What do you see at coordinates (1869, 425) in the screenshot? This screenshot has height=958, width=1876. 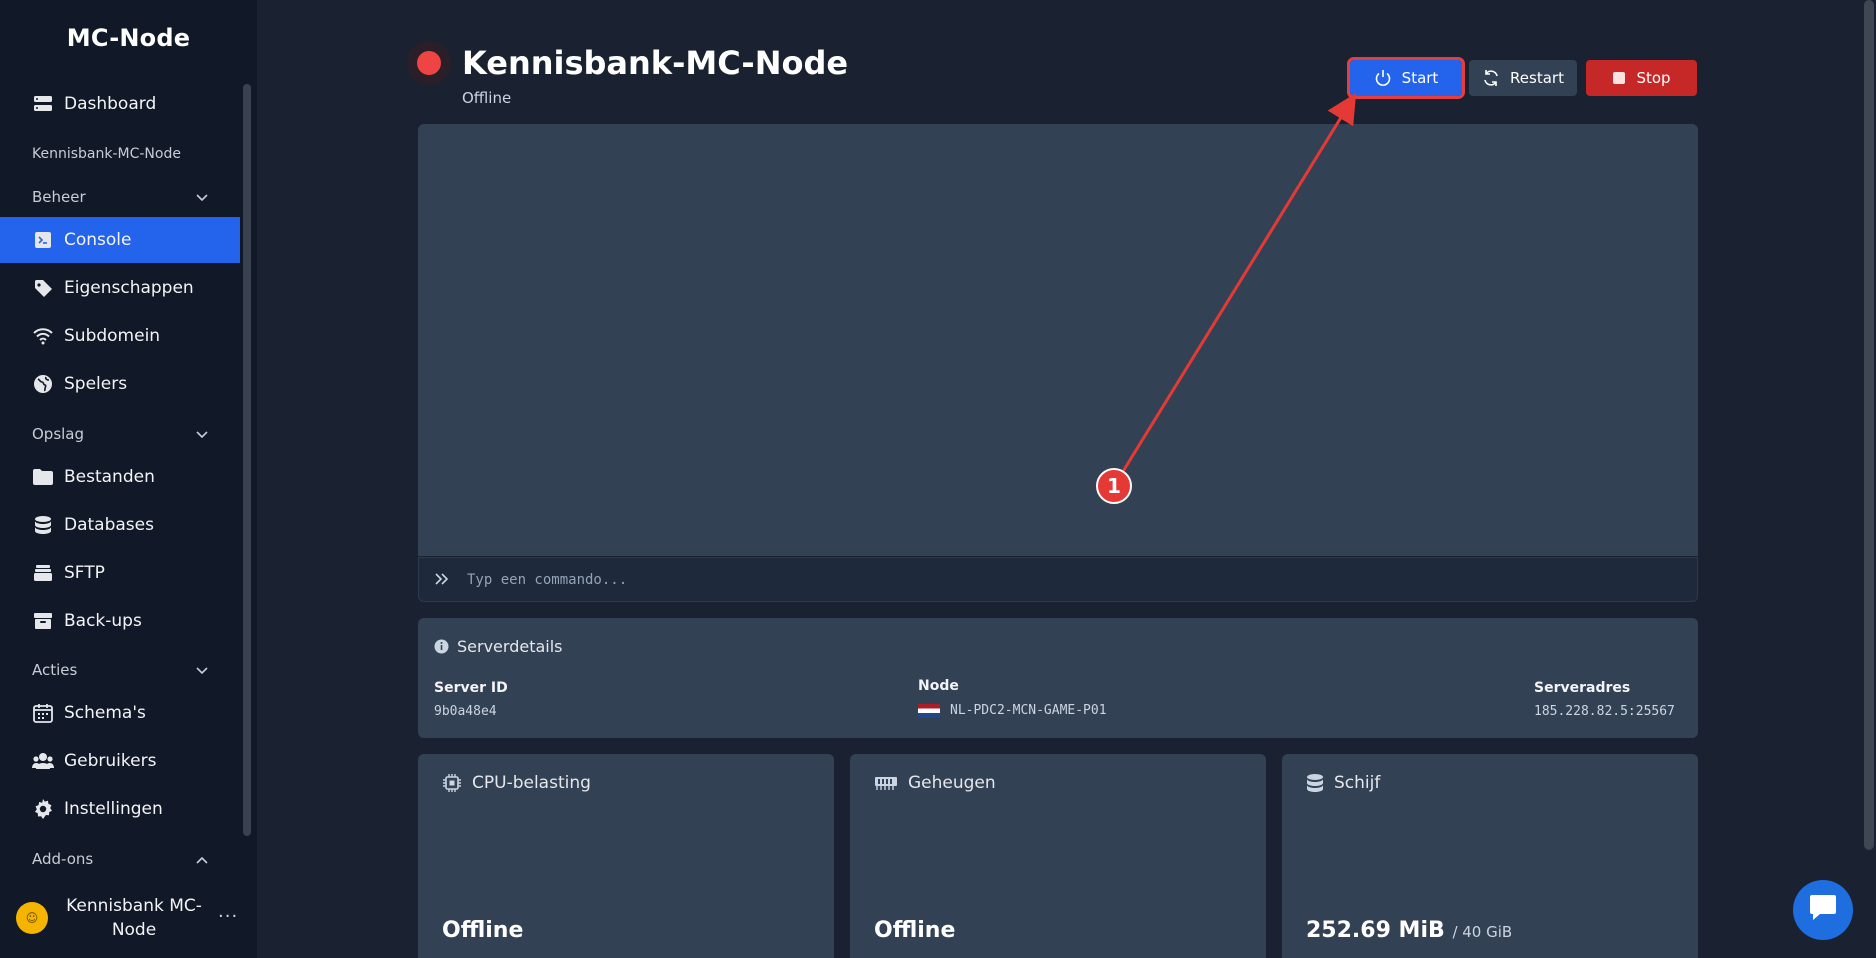 I see `page-scrollbar` at bounding box center [1869, 425].